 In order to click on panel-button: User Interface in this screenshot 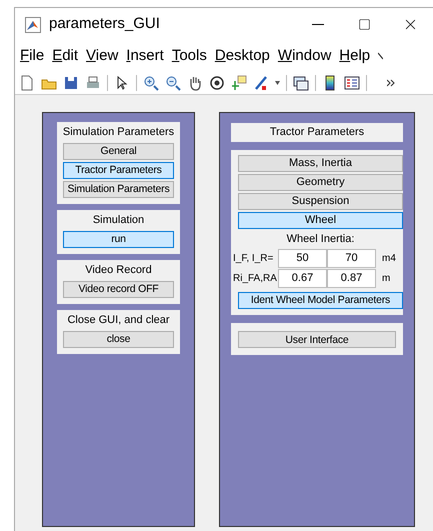, I will do `click(317, 339)`.